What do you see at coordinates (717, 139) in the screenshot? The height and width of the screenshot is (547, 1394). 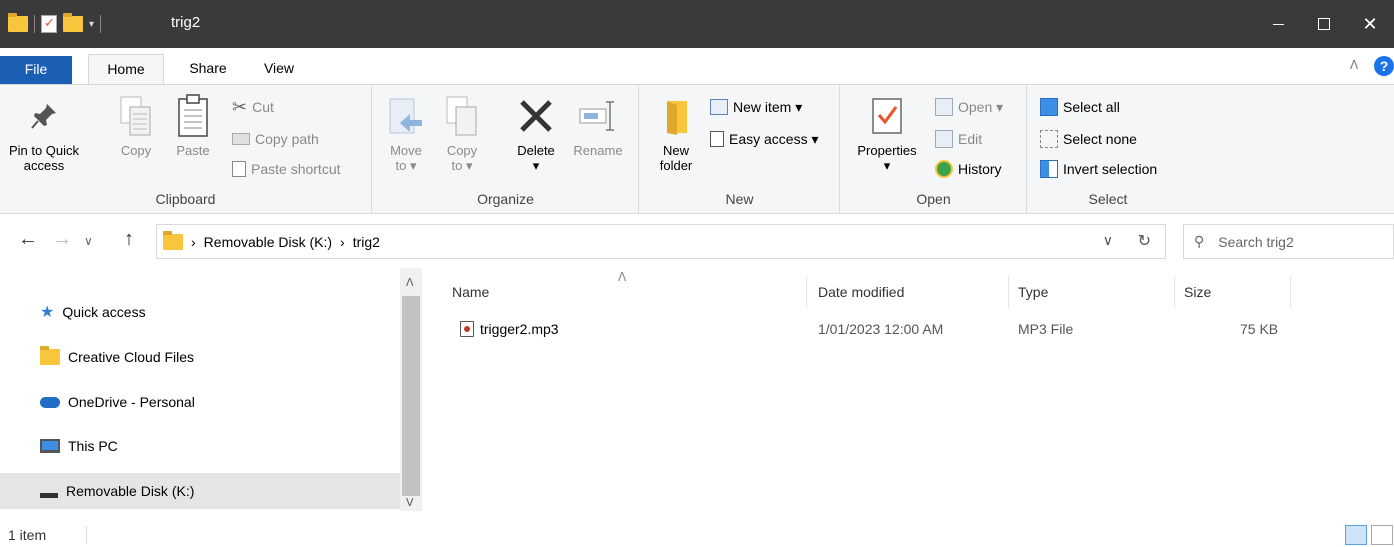 I see `easy-access-icon` at bounding box center [717, 139].